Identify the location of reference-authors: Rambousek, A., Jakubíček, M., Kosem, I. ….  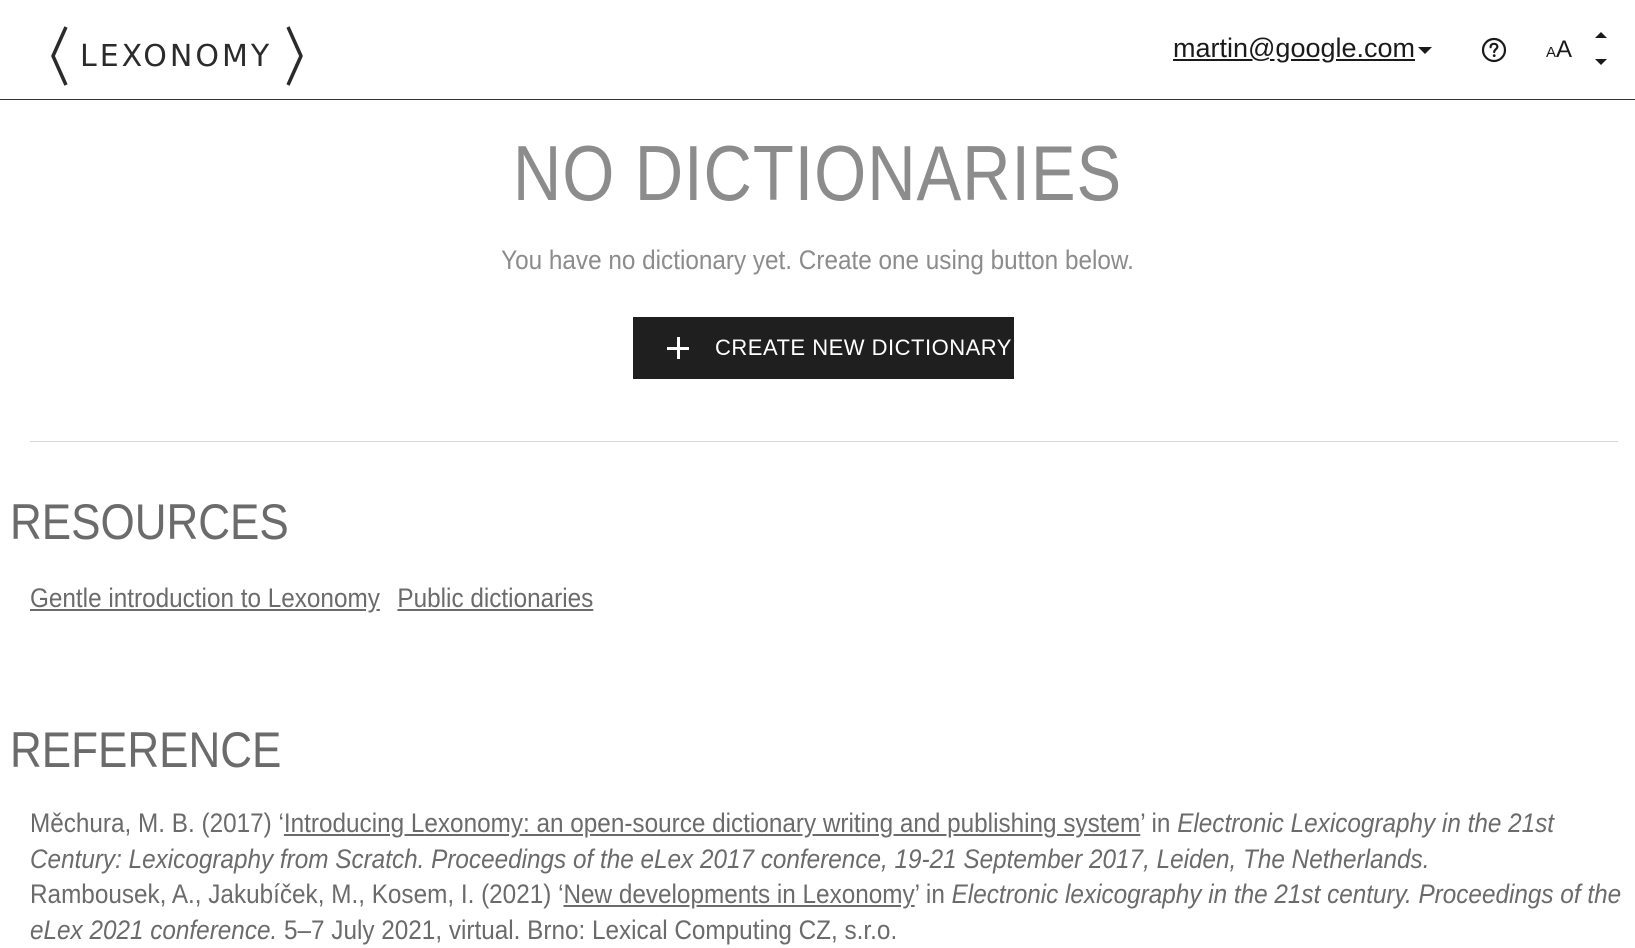
(297, 894).